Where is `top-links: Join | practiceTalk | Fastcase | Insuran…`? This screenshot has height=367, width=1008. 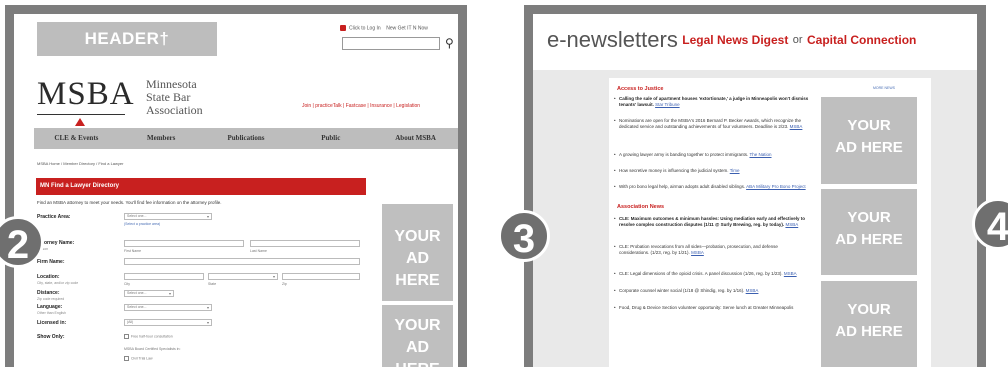
top-links: Join | practiceTalk | Fastcase | Insuran… is located at coordinates (361, 106).